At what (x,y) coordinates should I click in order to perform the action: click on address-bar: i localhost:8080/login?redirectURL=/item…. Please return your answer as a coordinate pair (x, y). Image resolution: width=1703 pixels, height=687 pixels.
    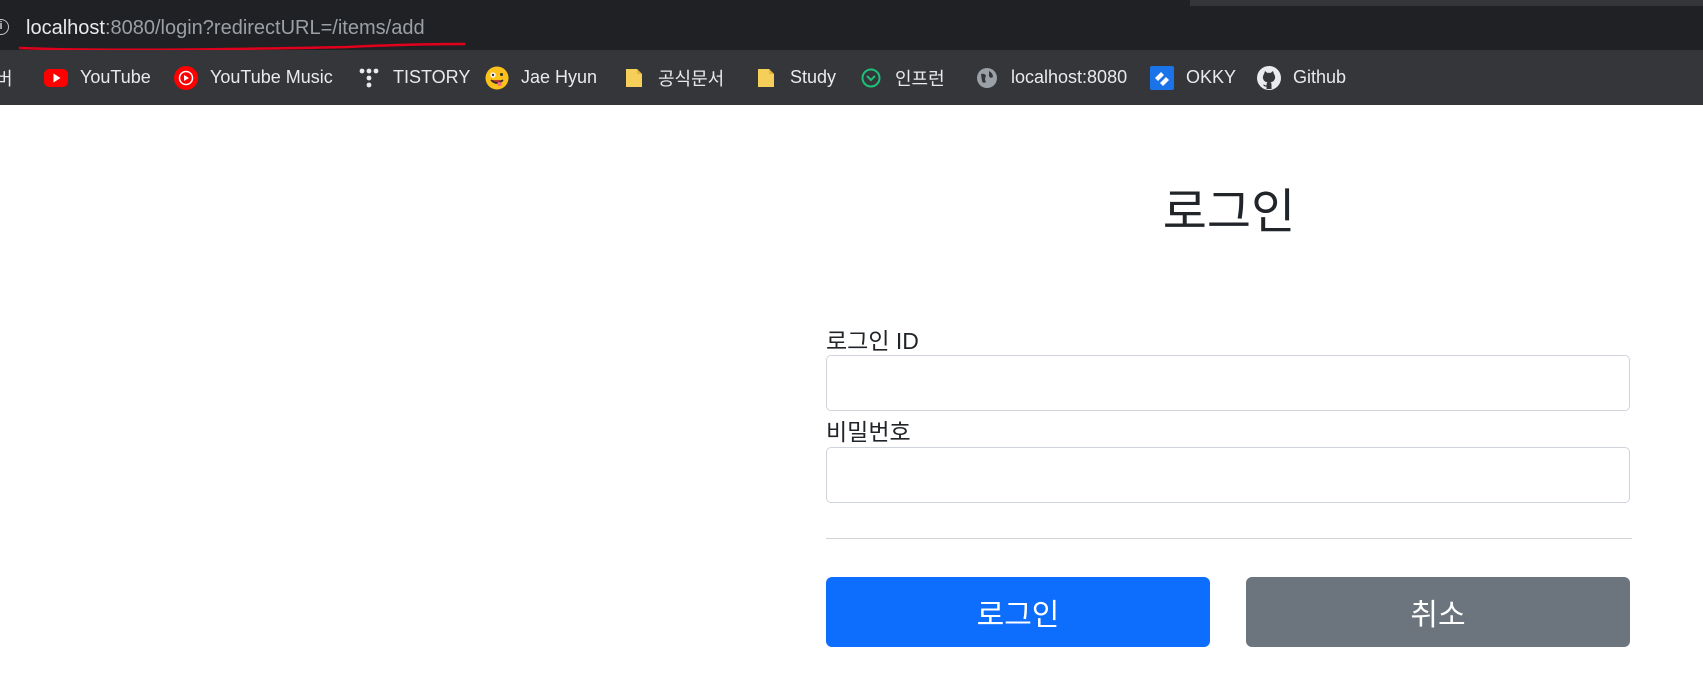
    Looking at the image, I should click on (851, 29).